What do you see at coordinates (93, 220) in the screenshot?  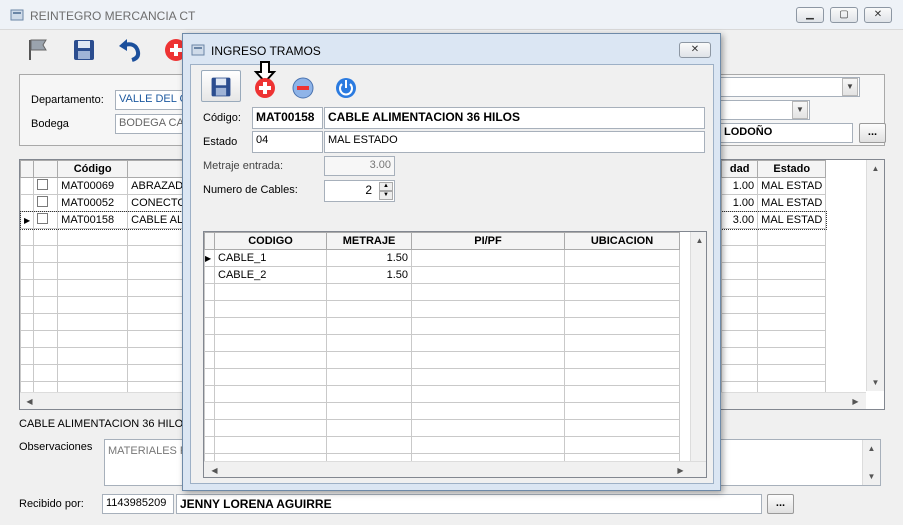 I see `cell-codigo: MAT00158` at bounding box center [93, 220].